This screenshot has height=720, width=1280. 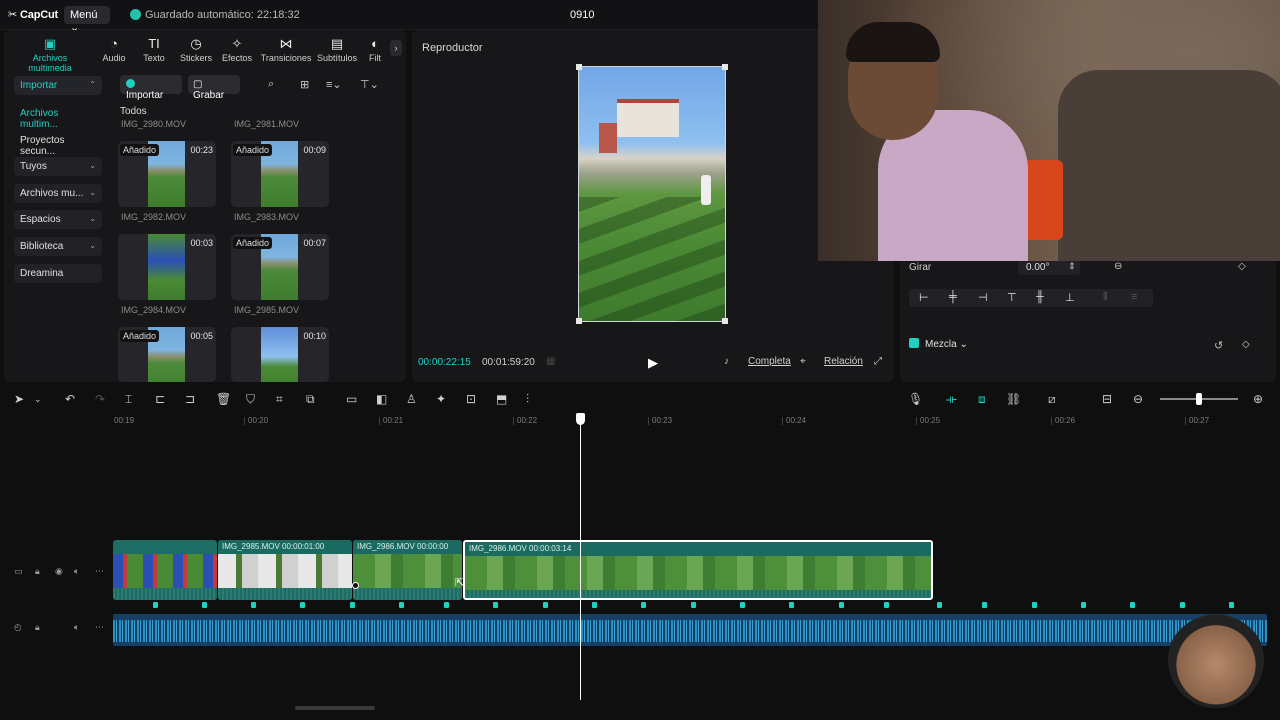 What do you see at coordinates (58, 246) in the screenshot?
I see `sidebar-item-library: Biblioteca ⌄` at bounding box center [58, 246].